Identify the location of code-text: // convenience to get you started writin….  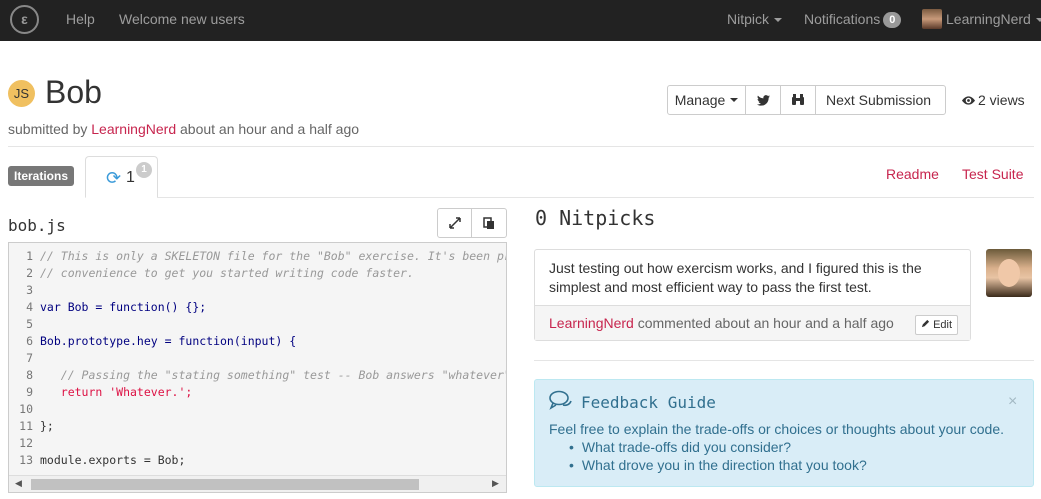
(227, 273).